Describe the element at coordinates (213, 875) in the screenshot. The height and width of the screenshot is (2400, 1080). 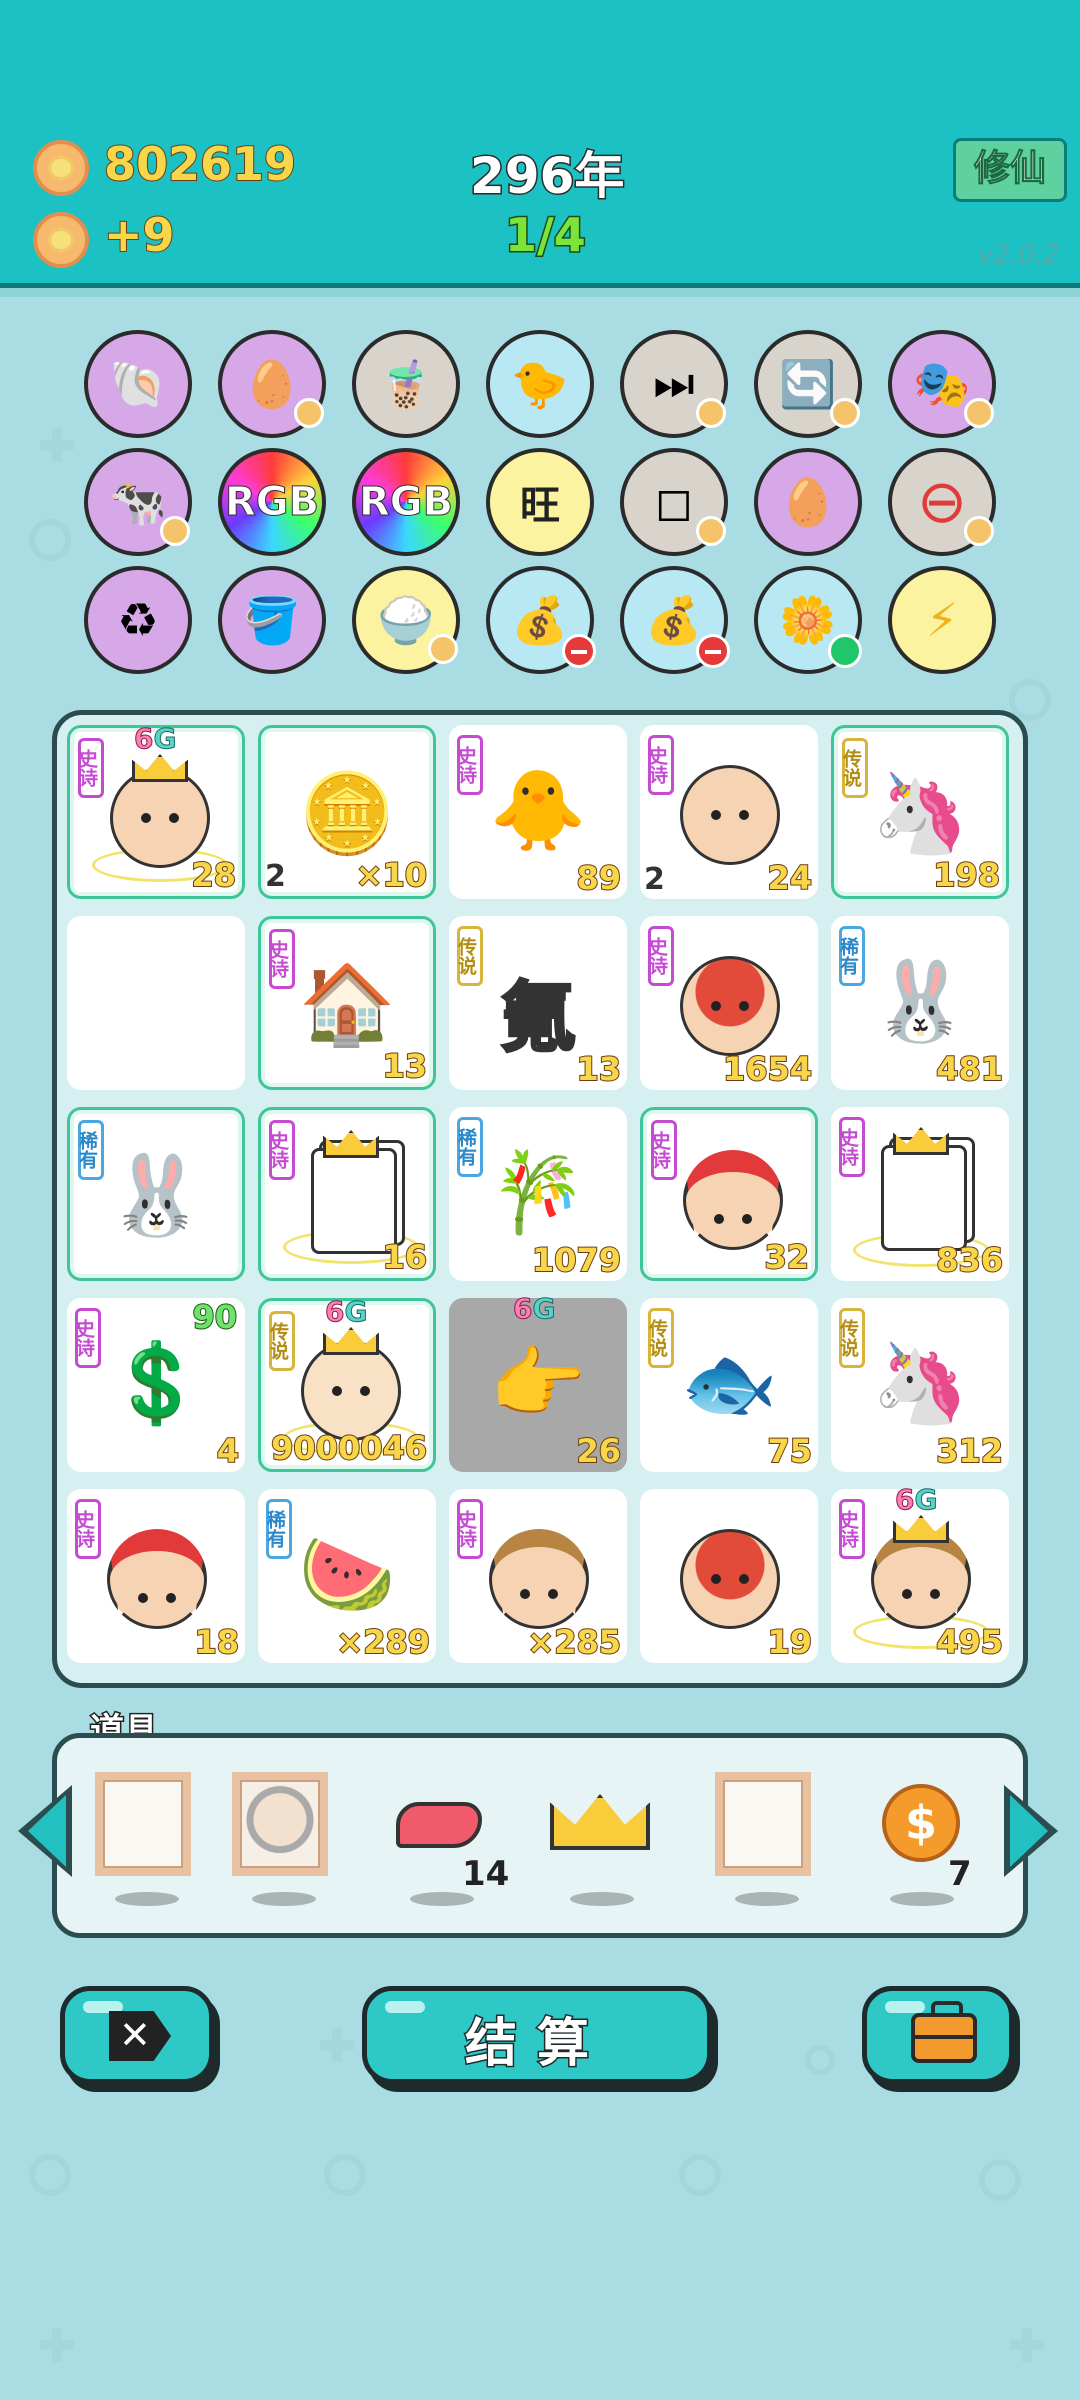
I see `slot-value: 28` at that location.